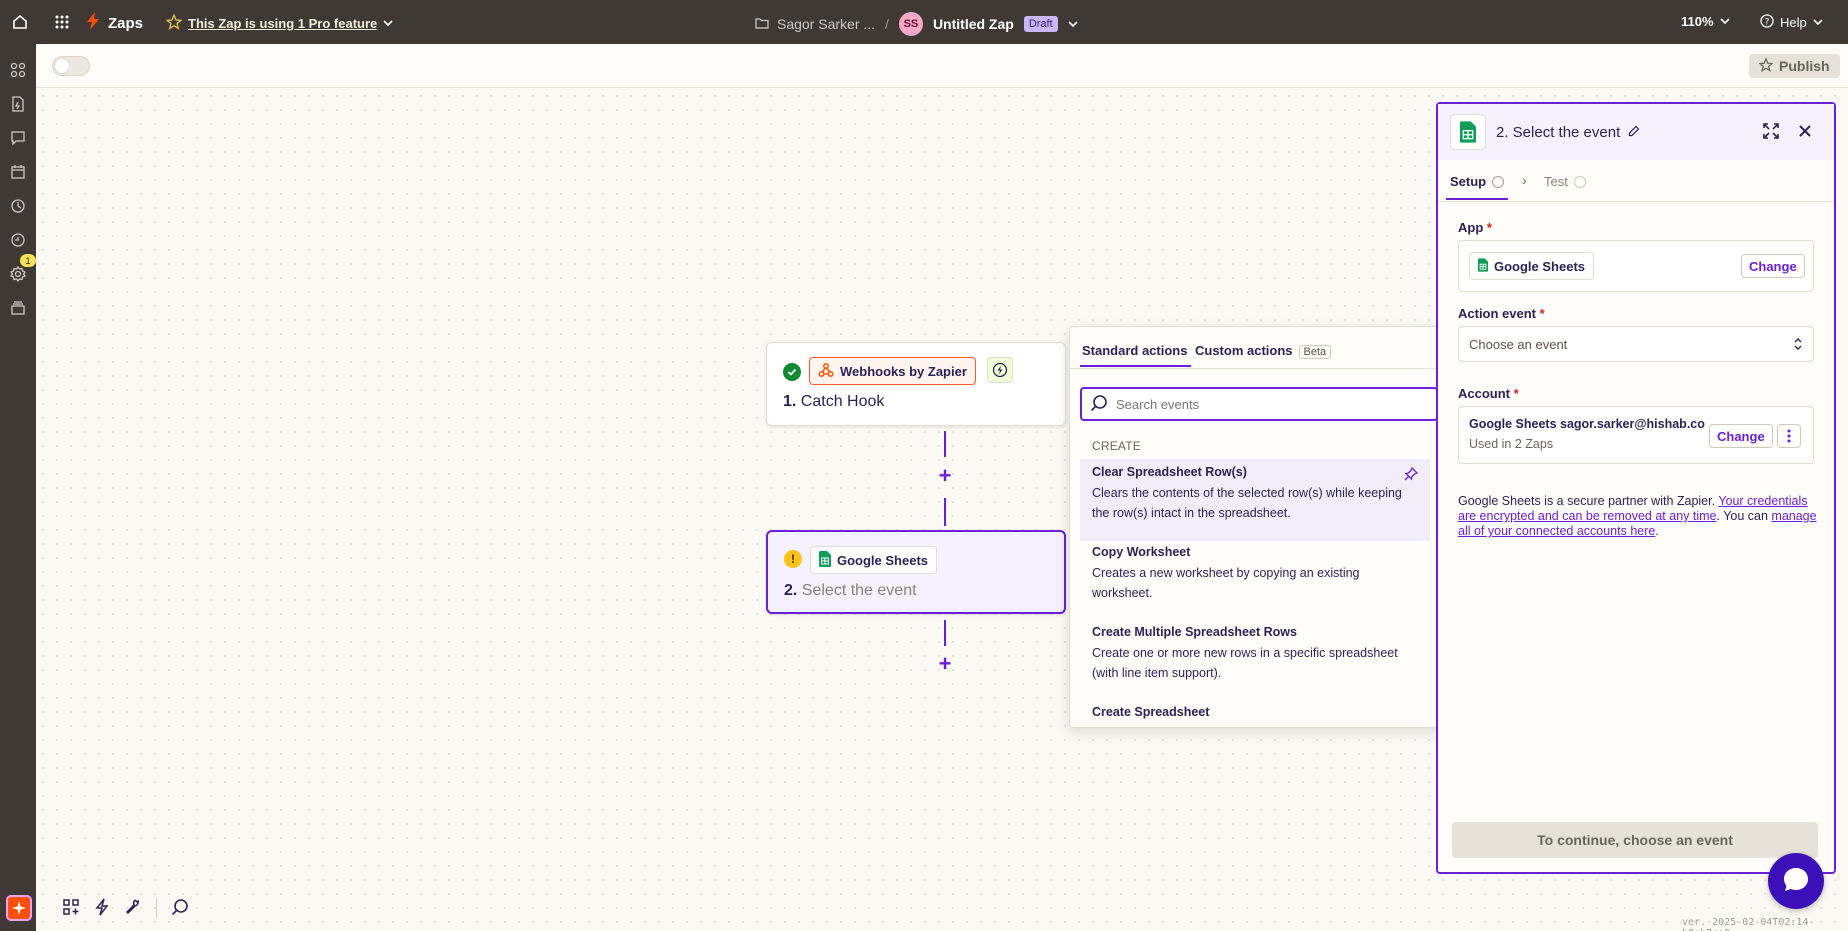 This screenshot has width=1848, height=931. Describe the element at coordinates (1518, 344) in the screenshot. I see `action-event-placeholder: Choose an event` at that location.